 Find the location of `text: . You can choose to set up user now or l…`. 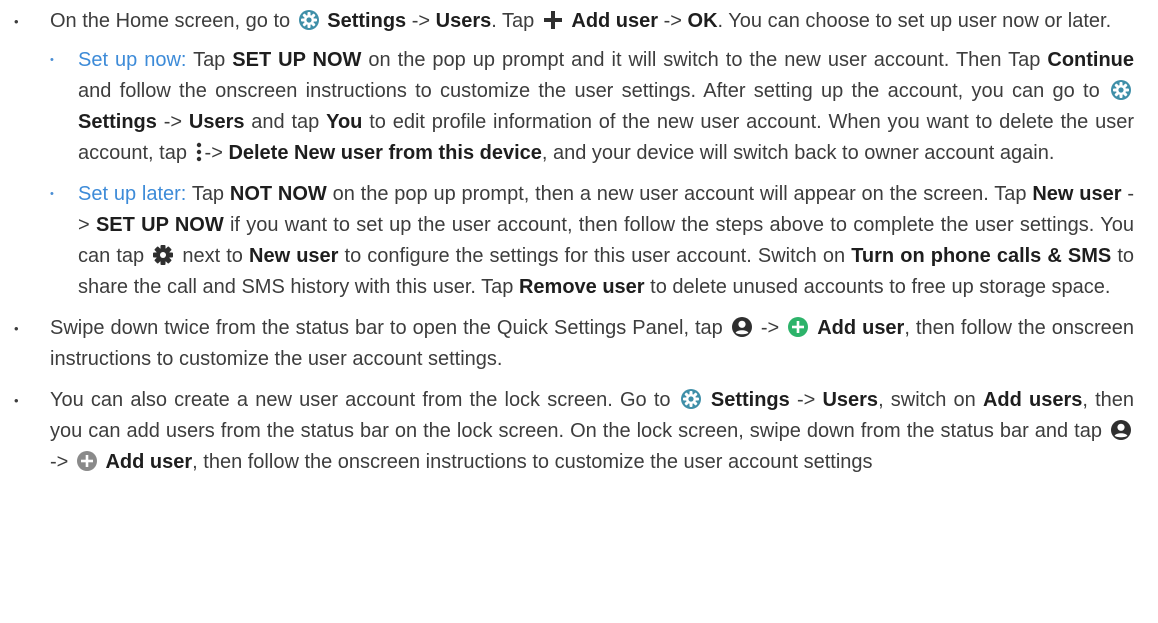

text: . You can choose to set up user now or l… is located at coordinates (914, 21).